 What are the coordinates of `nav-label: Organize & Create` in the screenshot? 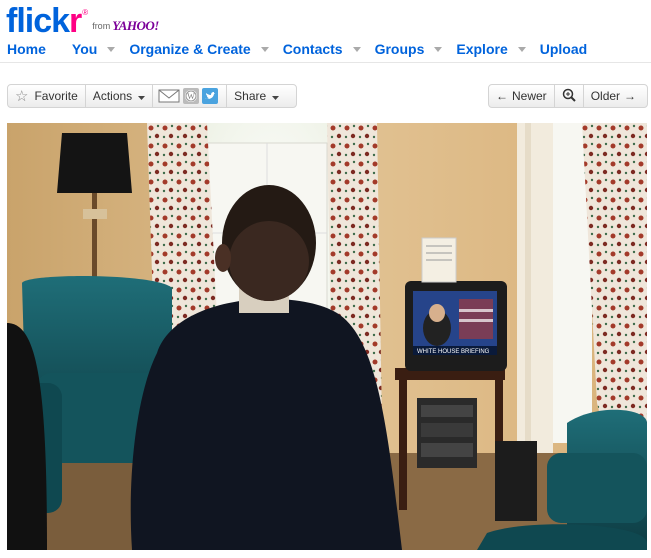 It's located at (189, 49).